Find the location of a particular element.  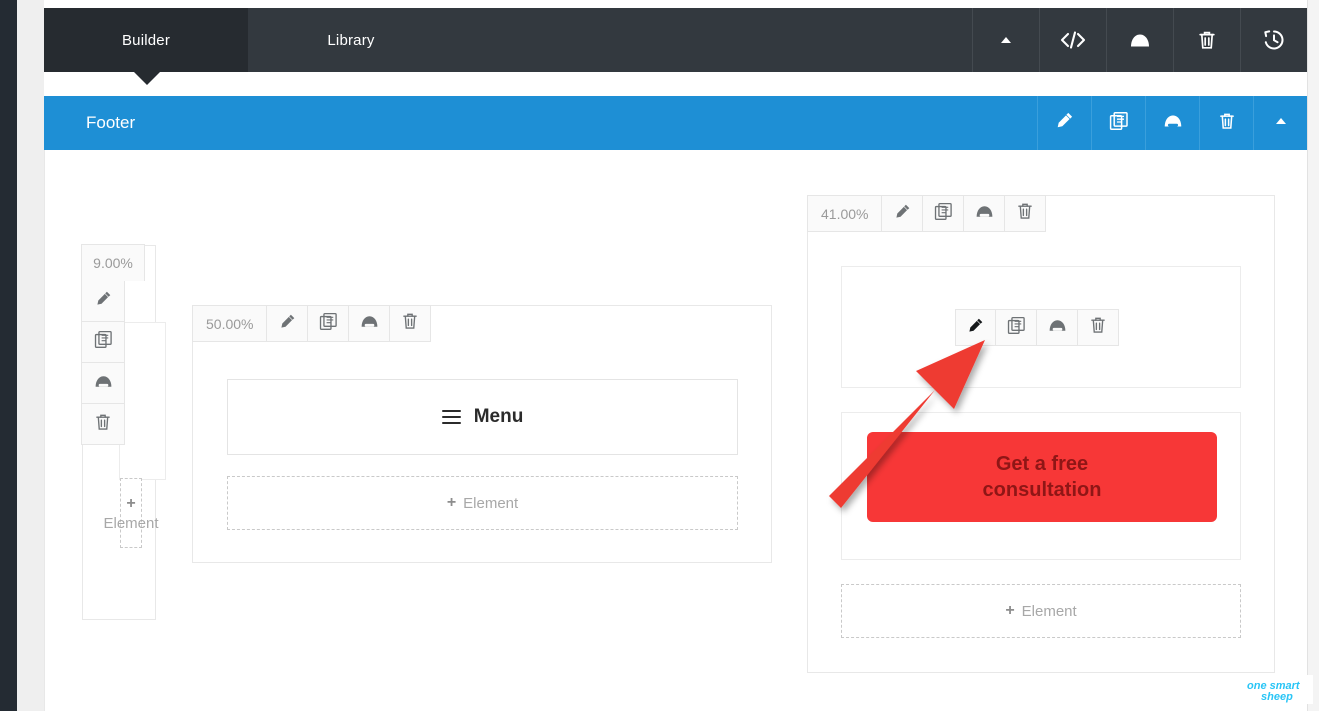

cta-line-2: consultation is located at coordinates (1042, 490).